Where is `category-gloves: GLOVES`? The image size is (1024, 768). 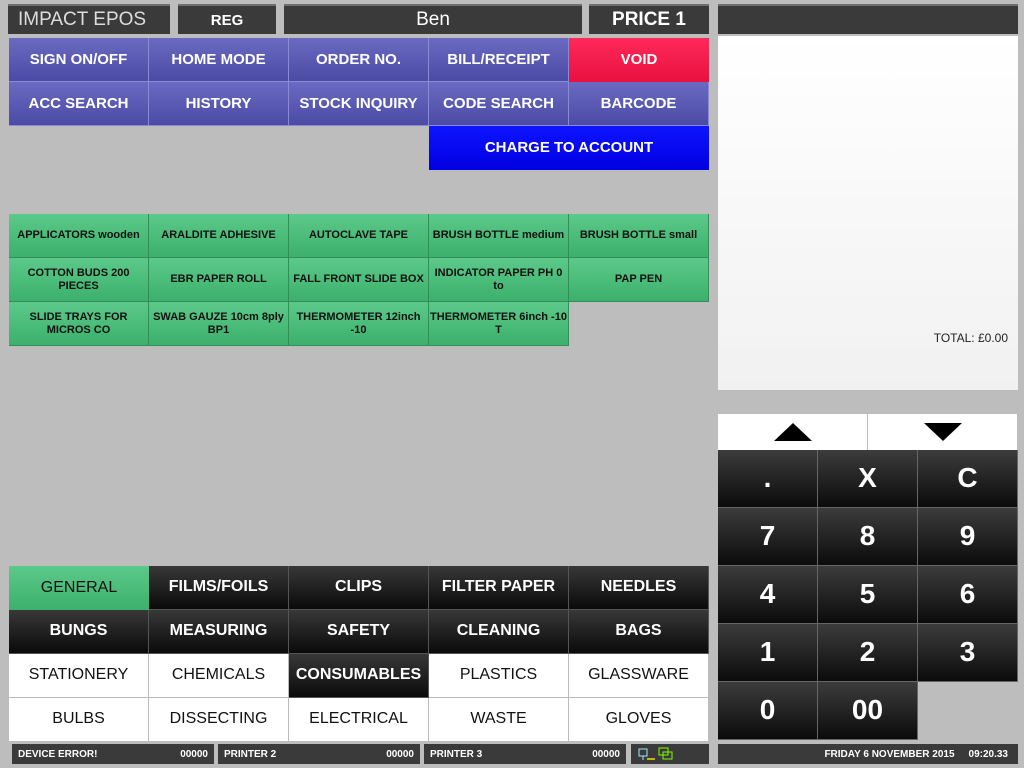 category-gloves: GLOVES is located at coordinates (639, 720).